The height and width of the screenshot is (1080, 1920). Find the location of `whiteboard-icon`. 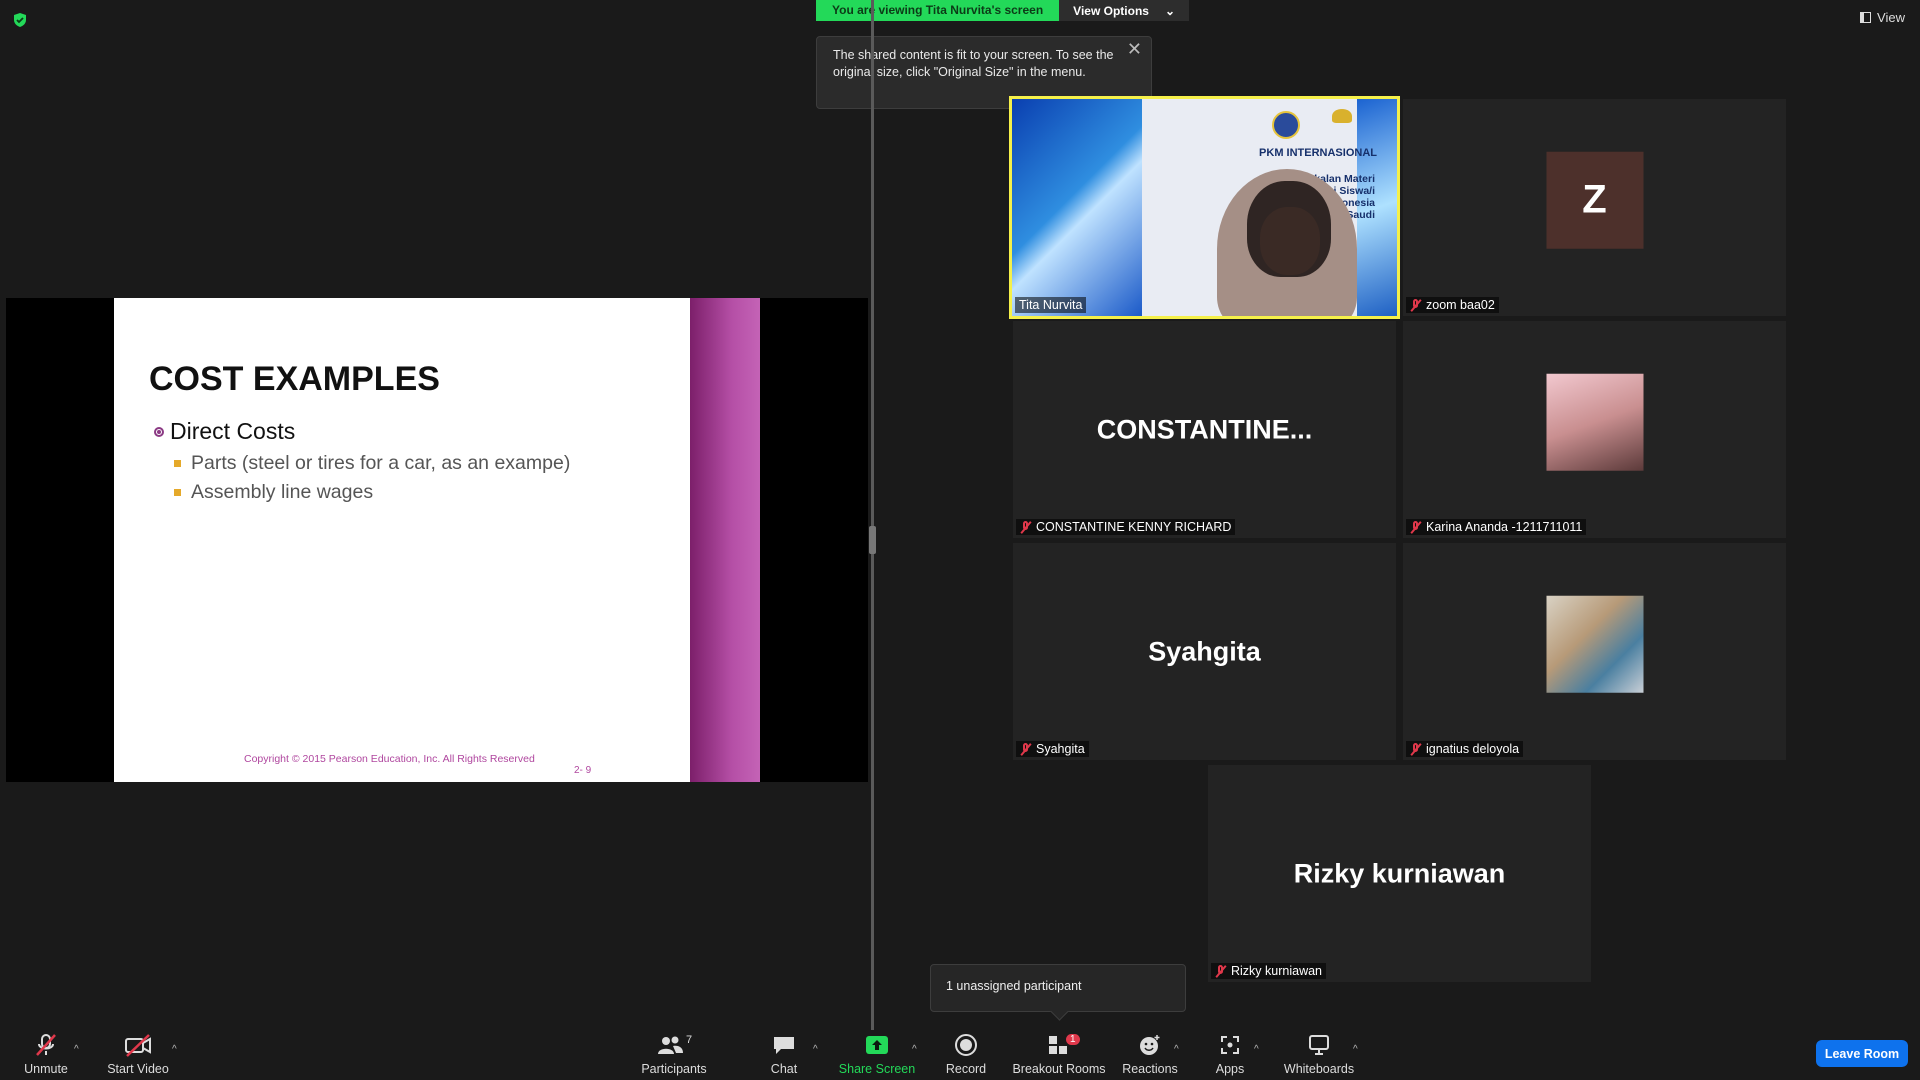

whiteboard-icon is located at coordinates (1319, 1045).